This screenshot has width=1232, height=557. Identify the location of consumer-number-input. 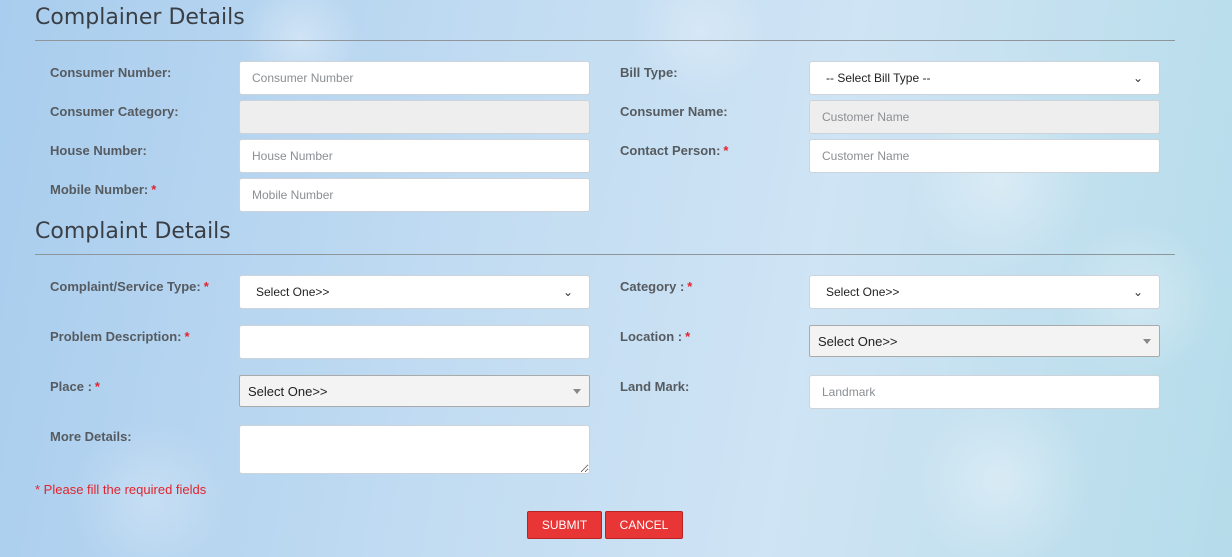
(414, 78).